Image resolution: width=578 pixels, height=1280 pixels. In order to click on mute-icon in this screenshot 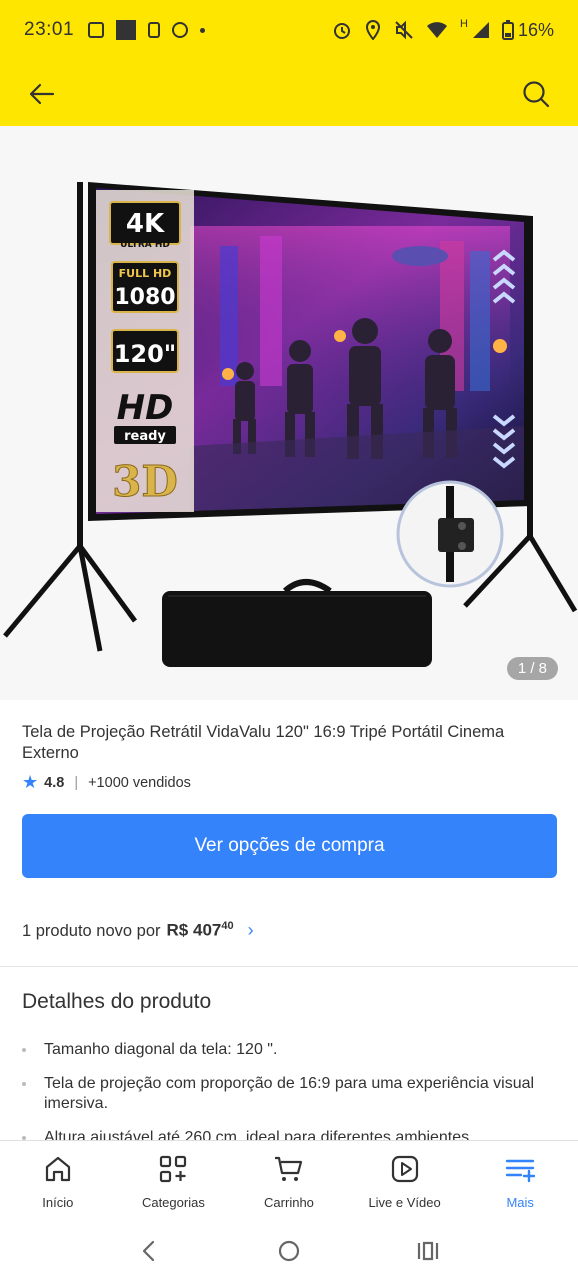, I will do `click(404, 30)`.